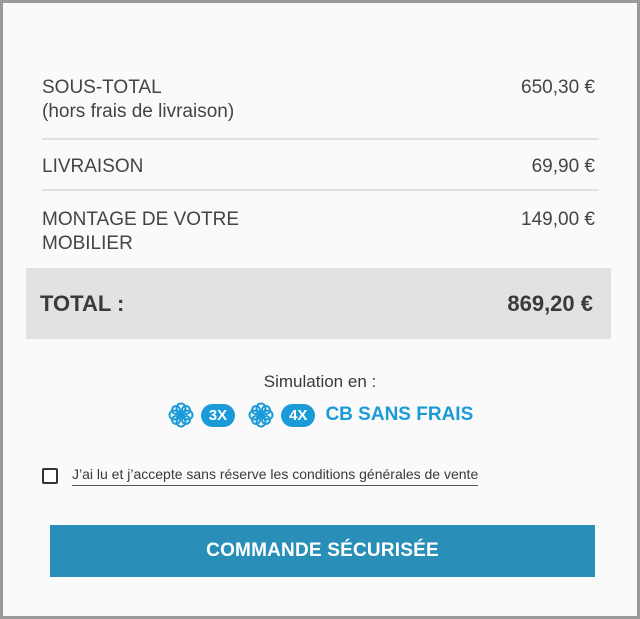 The image size is (640, 619). I want to click on cb-sans-frais-label: CB SANS FRAIS, so click(399, 414).